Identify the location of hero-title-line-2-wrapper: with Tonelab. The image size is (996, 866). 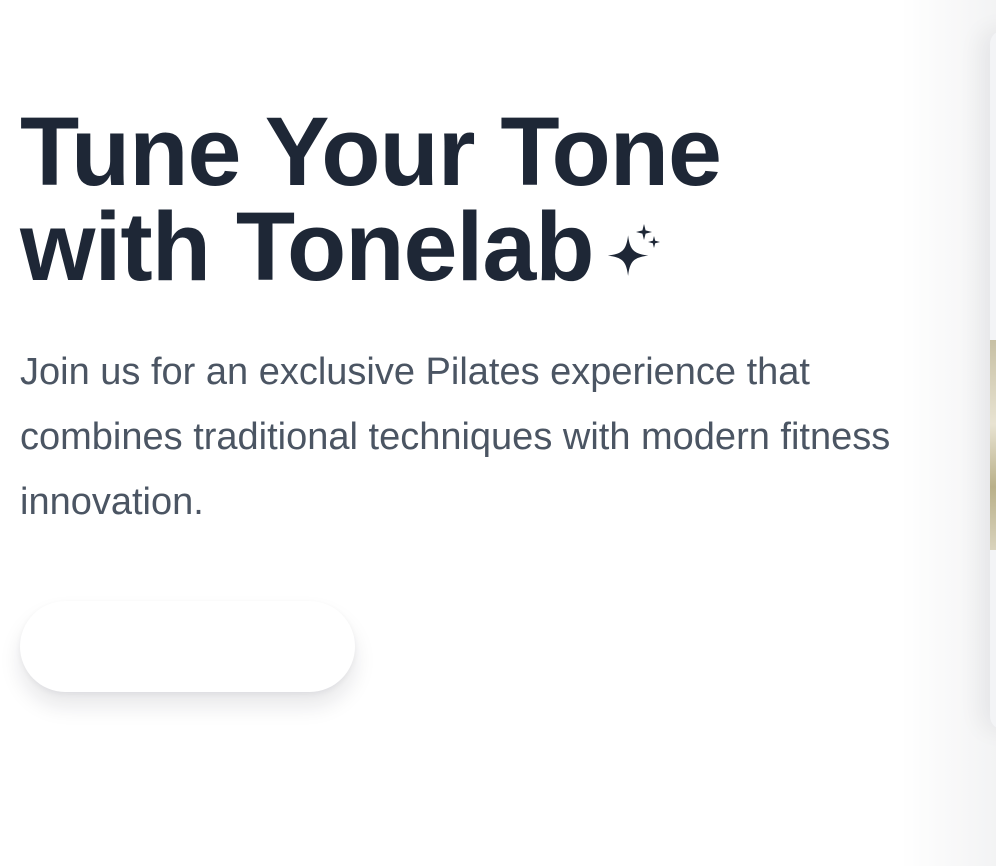
(470, 246).